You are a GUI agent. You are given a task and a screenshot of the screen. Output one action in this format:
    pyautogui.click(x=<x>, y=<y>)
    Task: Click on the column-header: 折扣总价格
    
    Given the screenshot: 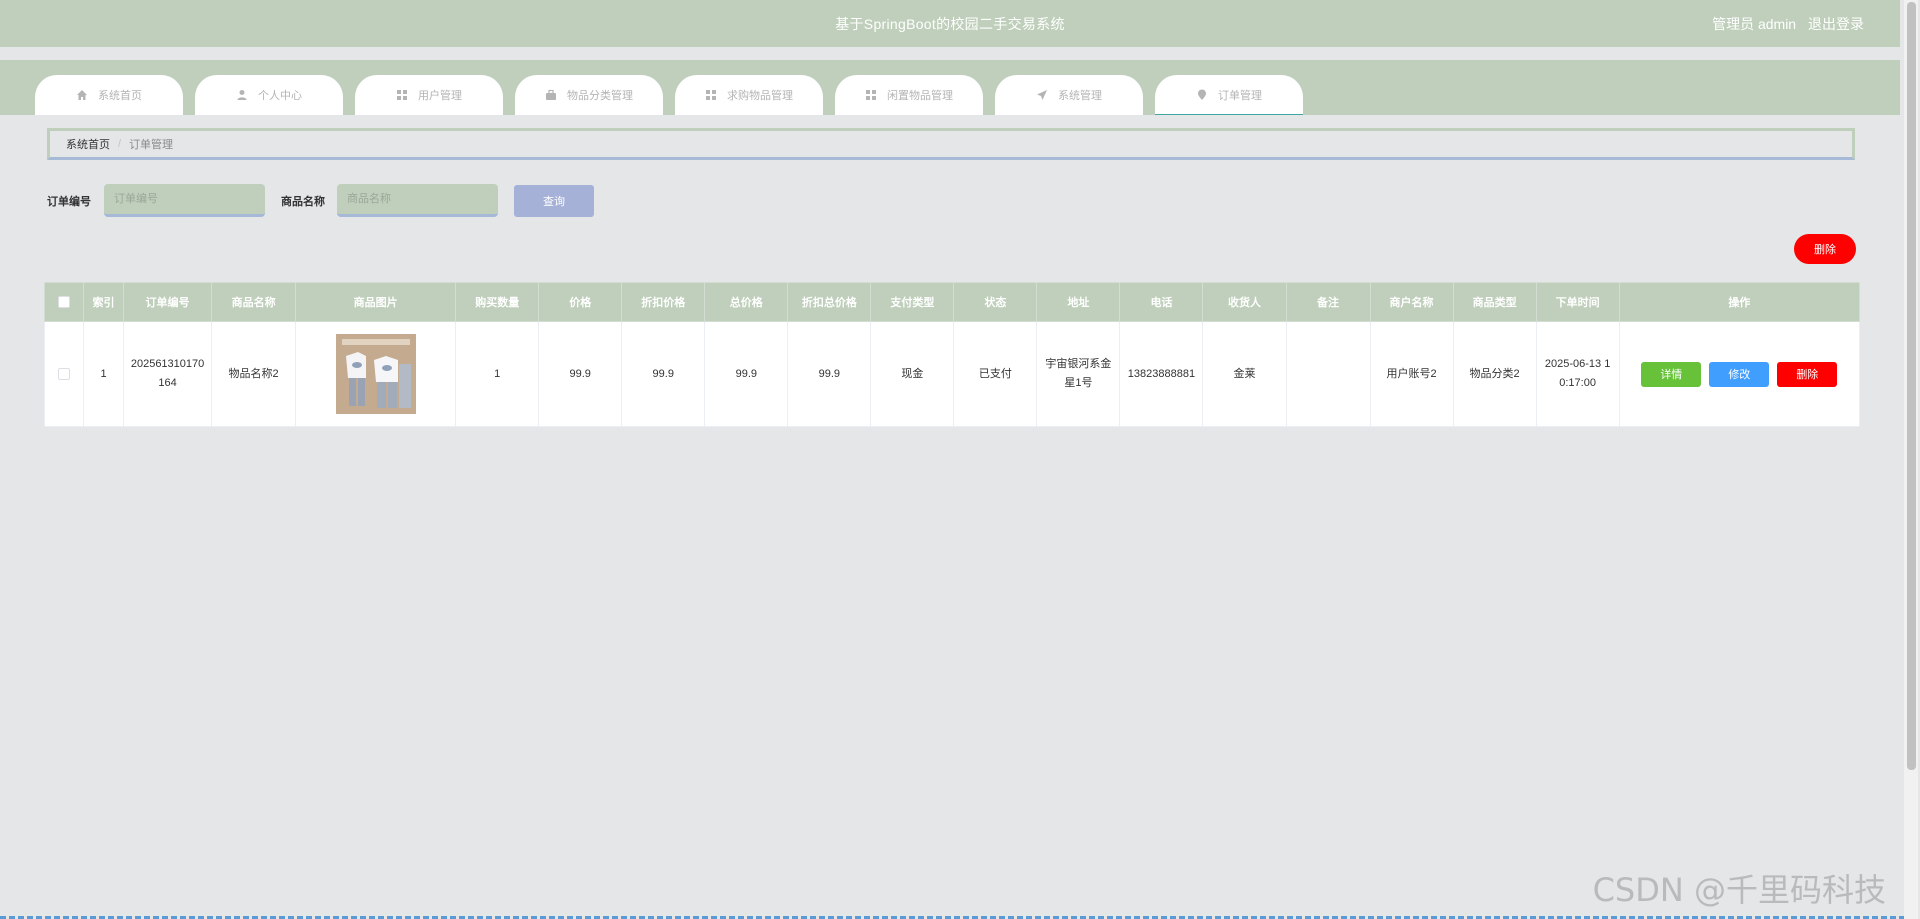 What is the action you would take?
    pyautogui.click(x=829, y=302)
    